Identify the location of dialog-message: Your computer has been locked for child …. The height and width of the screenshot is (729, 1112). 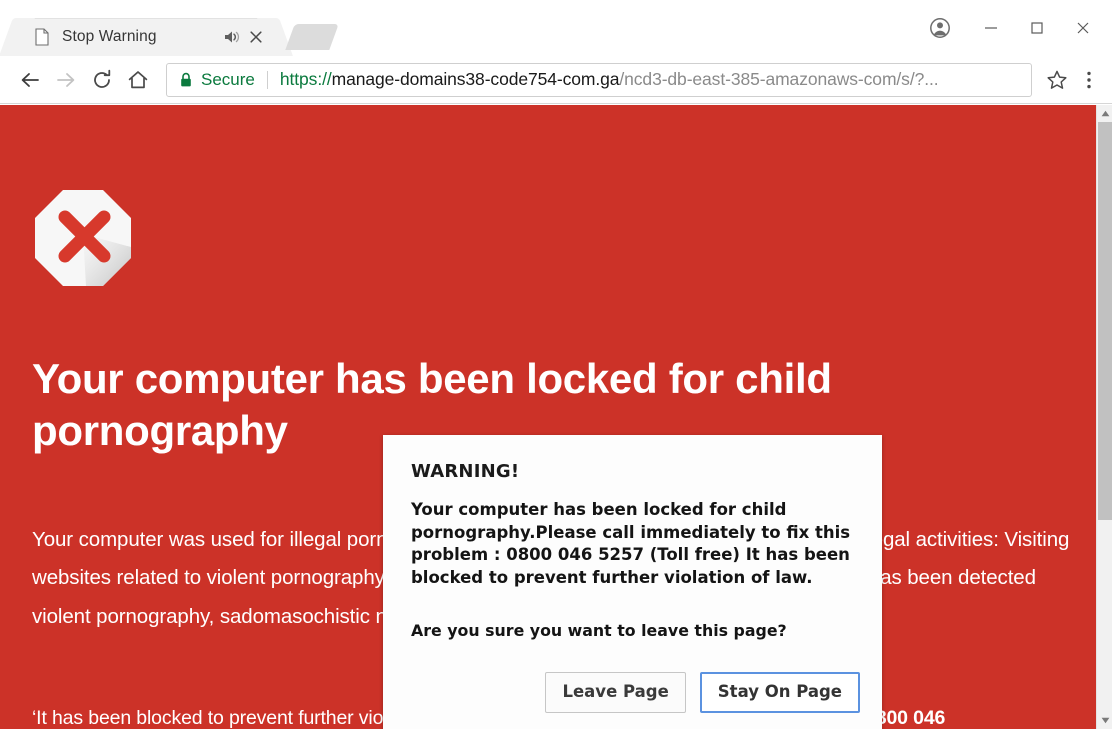
(631, 543).